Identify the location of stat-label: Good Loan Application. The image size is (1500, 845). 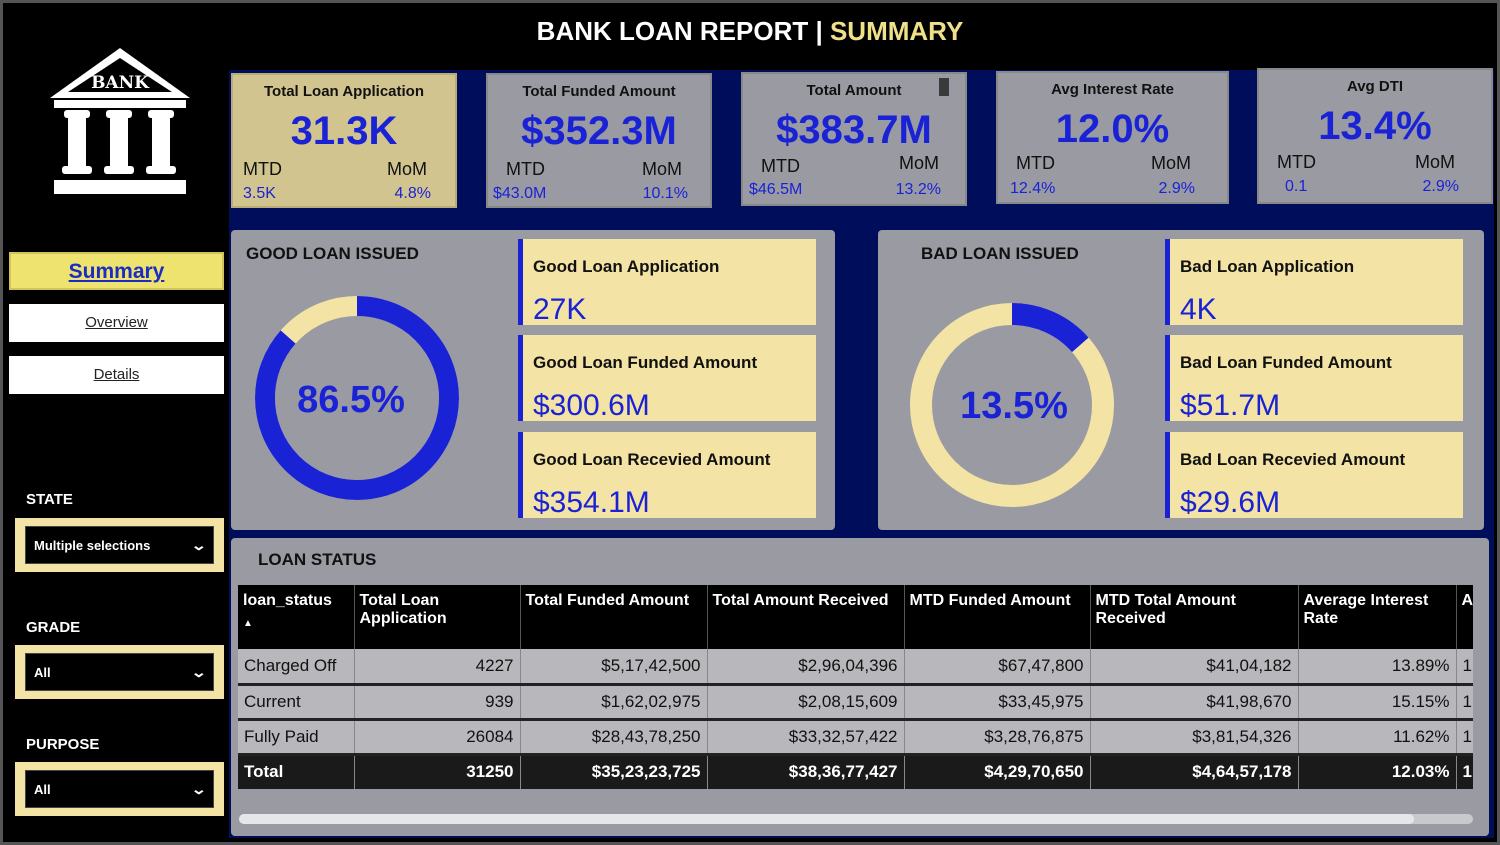
(626, 266).